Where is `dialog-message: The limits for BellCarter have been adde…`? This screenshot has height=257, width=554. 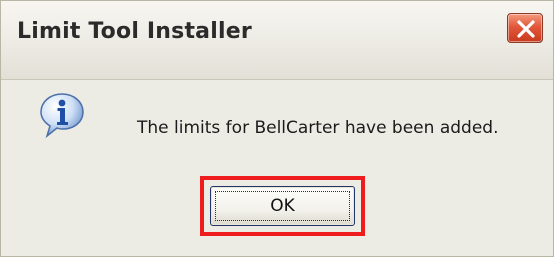
dialog-message: The limits for BellCarter have been adde… is located at coordinates (318, 128).